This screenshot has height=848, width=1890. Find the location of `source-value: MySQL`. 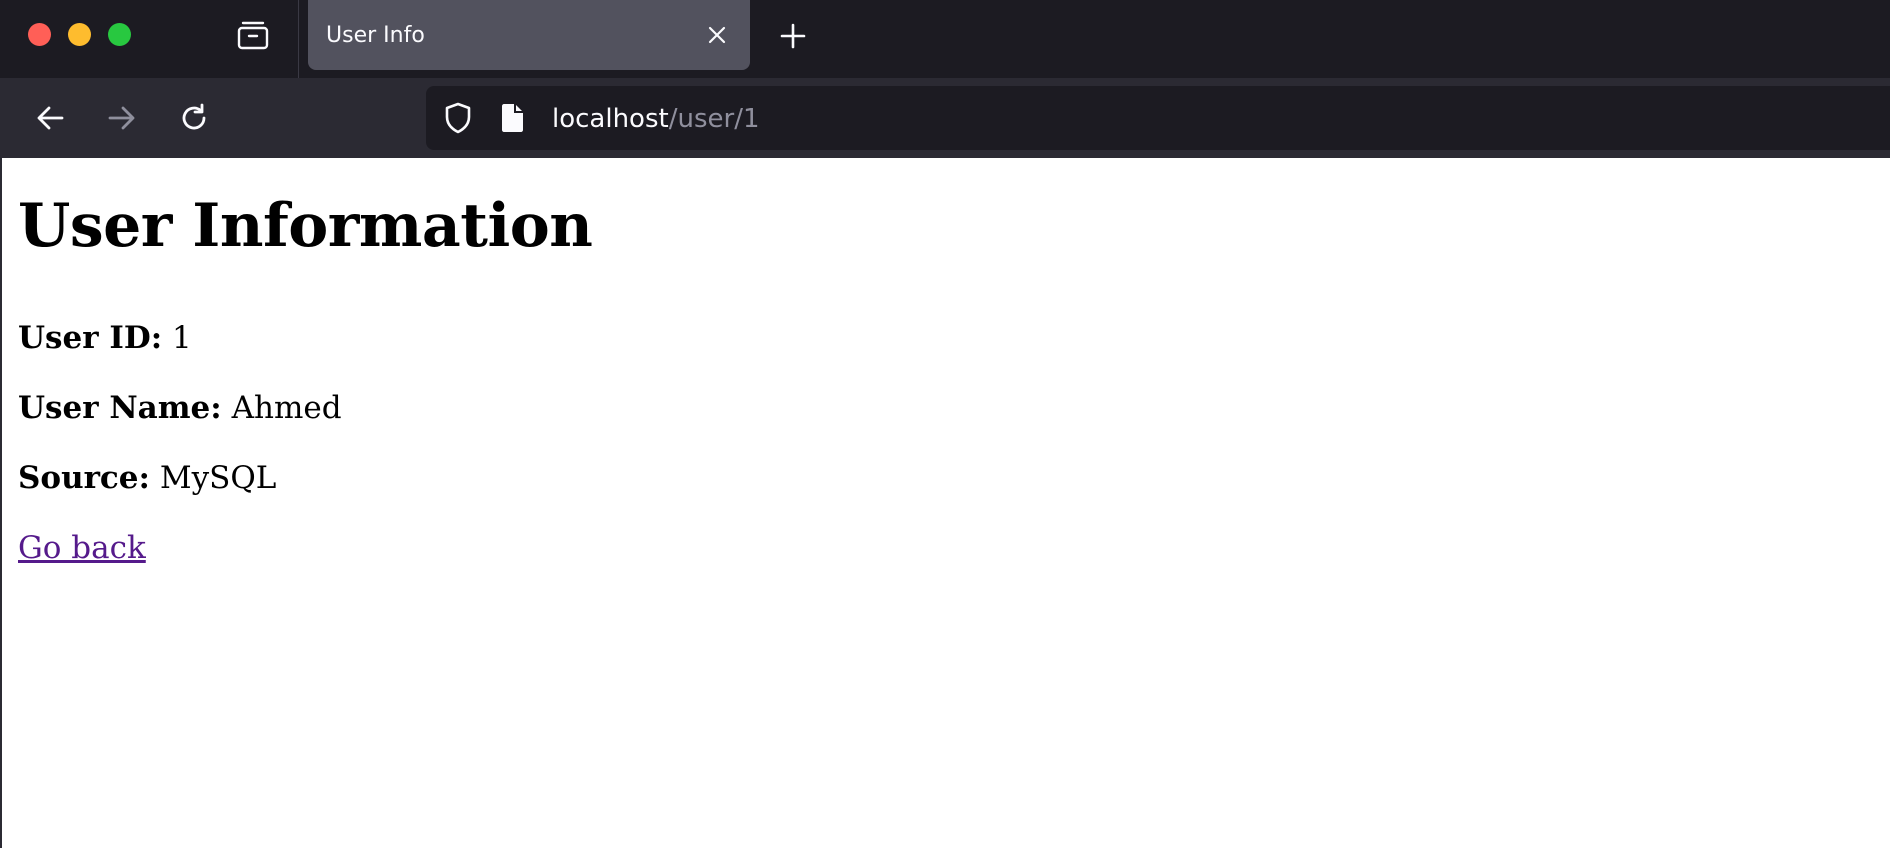

source-value: MySQL is located at coordinates (218, 478).